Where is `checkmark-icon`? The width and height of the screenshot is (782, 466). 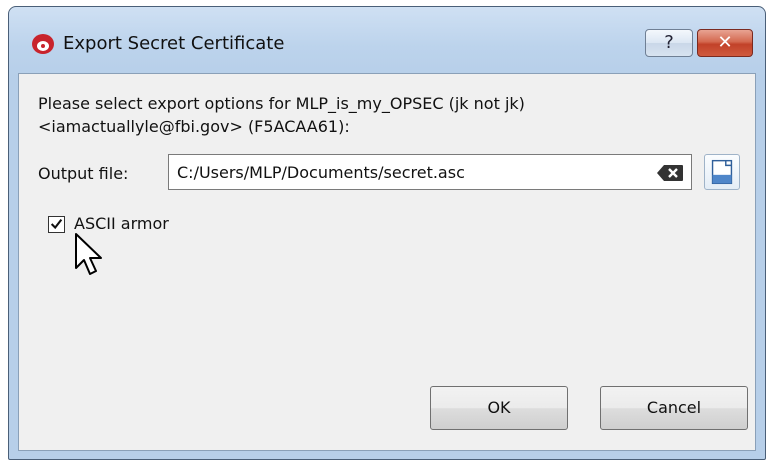 checkmark-icon is located at coordinates (56, 224).